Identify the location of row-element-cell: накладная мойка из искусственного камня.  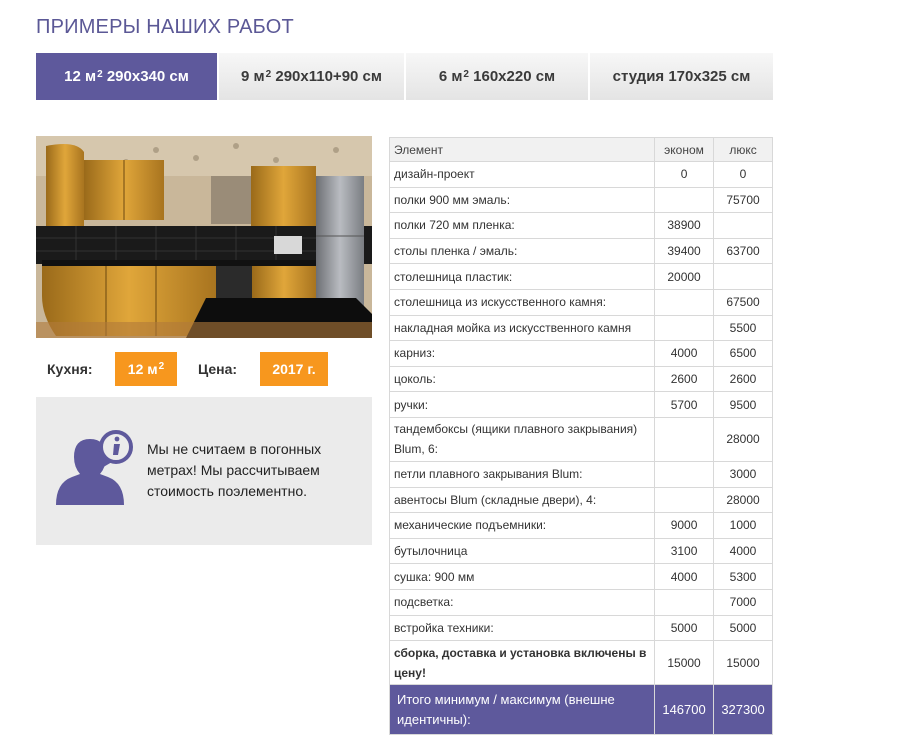
(522, 328).